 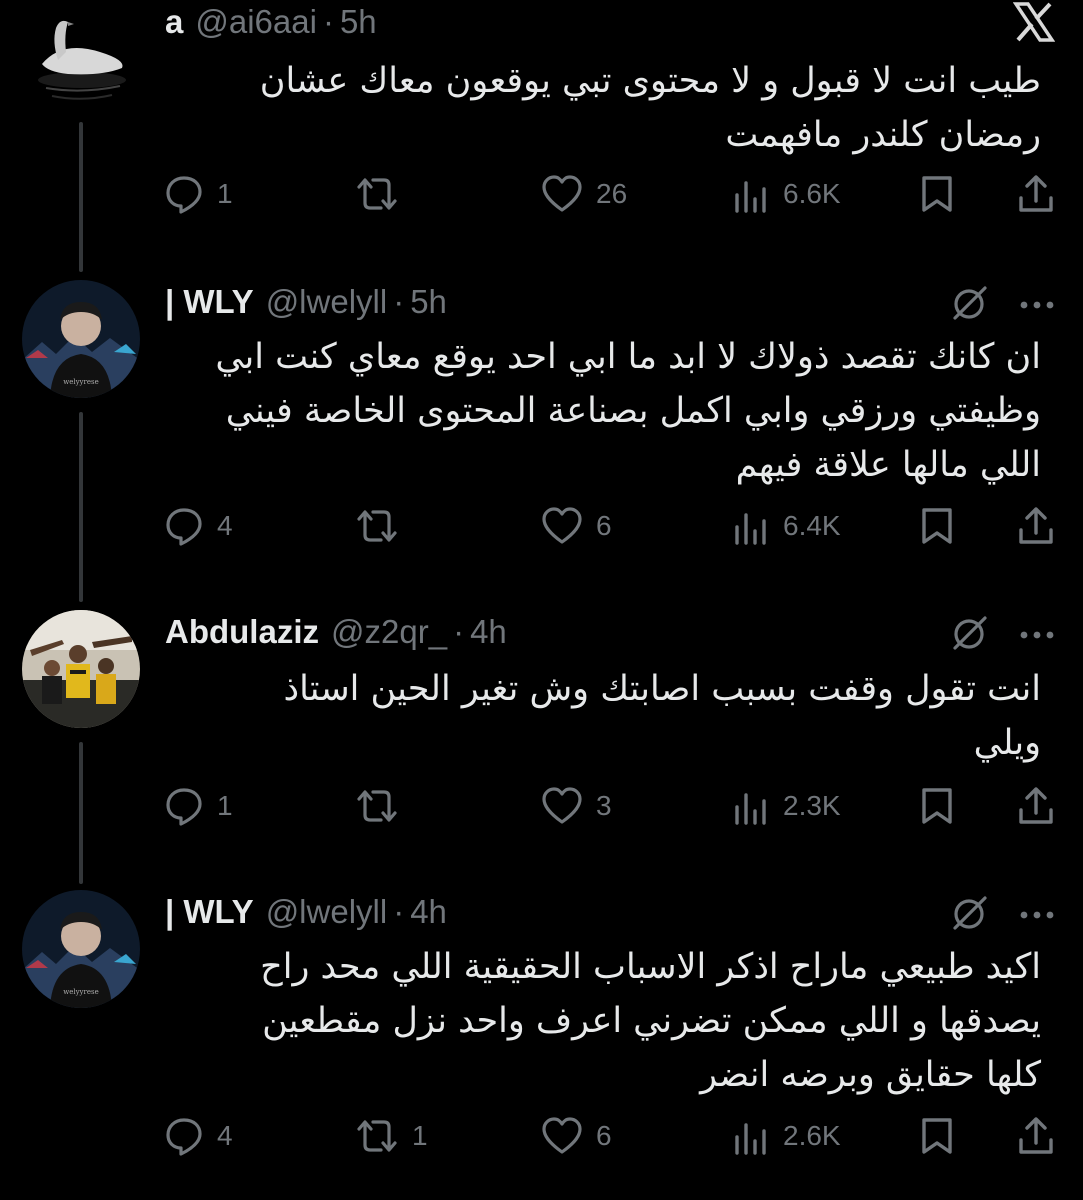 What do you see at coordinates (225, 193) in the screenshot?
I see `reply-count: 1` at bounding box center [225, 193].